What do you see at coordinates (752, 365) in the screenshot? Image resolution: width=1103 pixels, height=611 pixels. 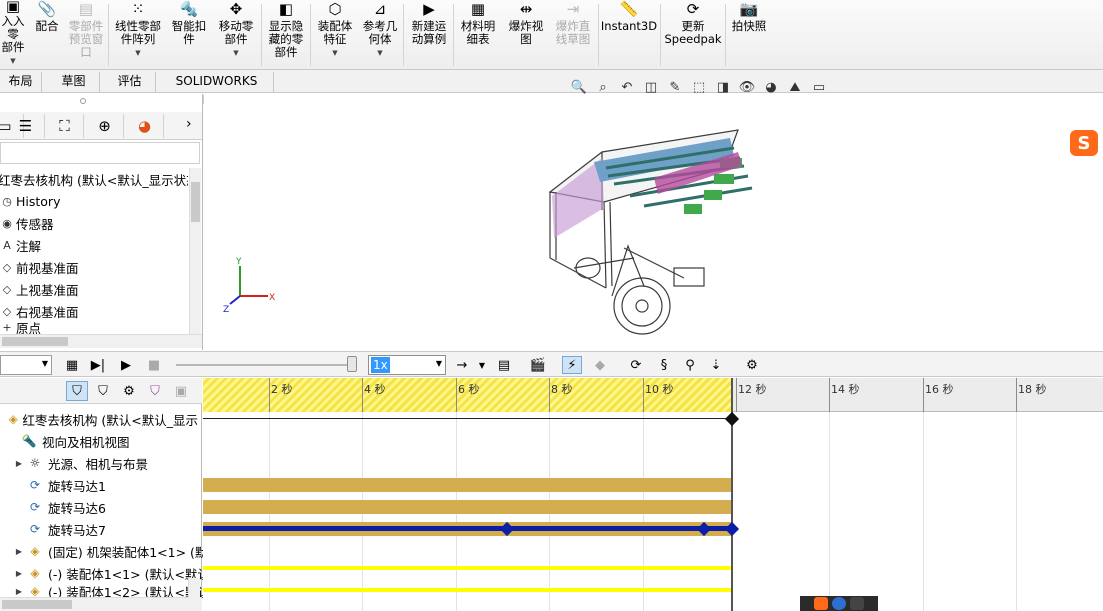 I see `motion-study-properties-button: ⚙` at bounding box center [752, 365].